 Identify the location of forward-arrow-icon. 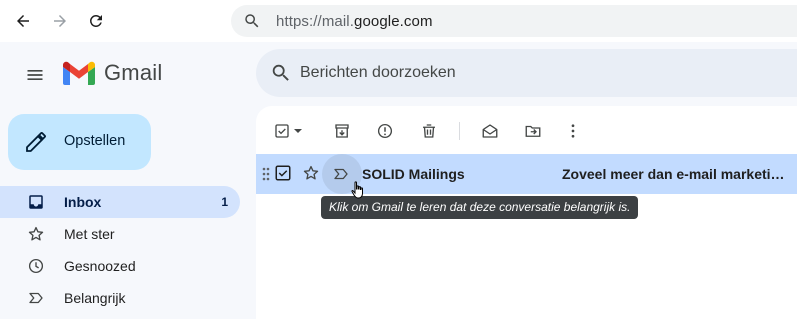
(60, 21).